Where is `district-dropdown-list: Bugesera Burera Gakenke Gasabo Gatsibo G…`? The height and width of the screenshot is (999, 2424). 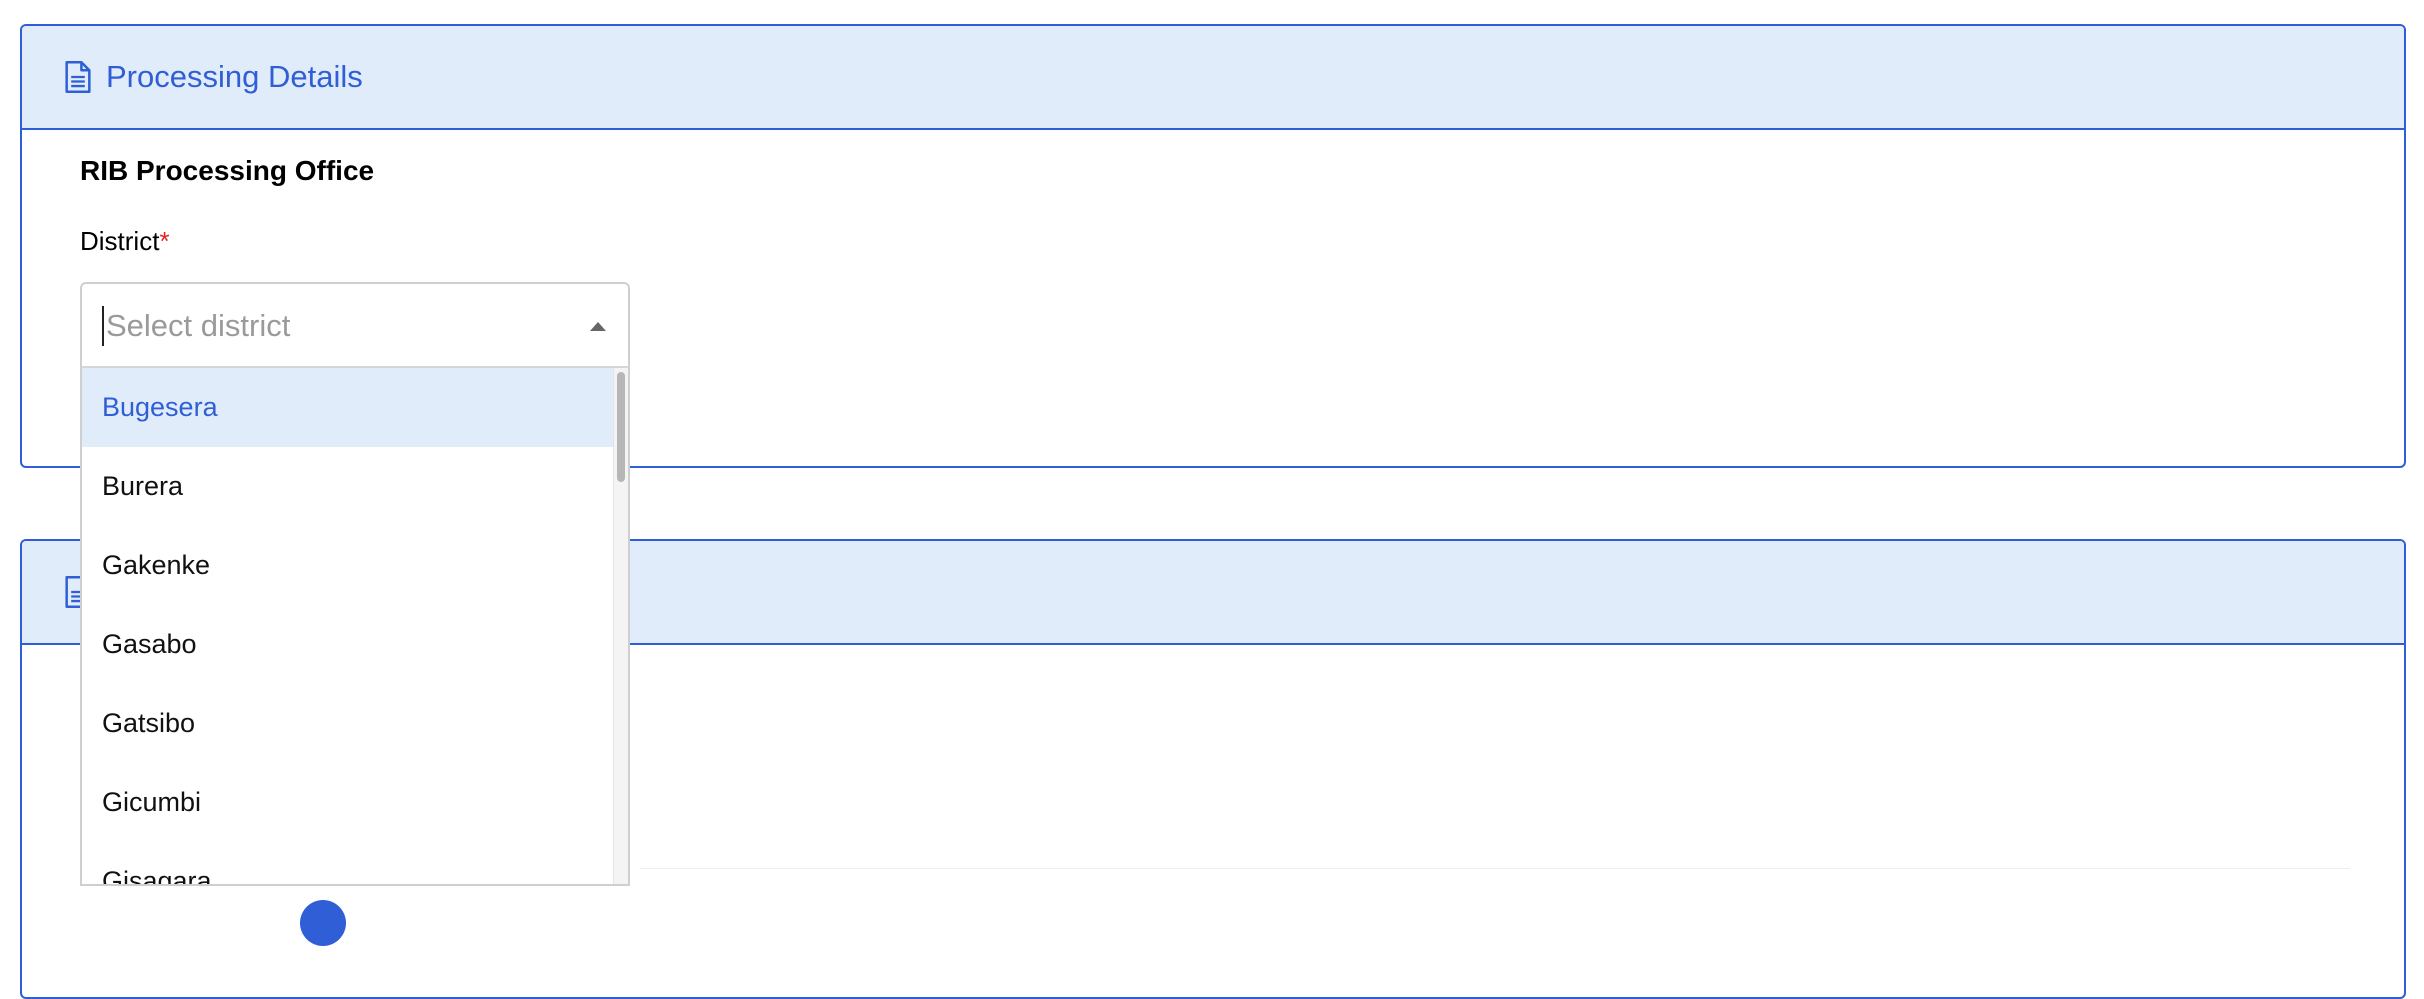 district-dropdown-list: Bugesera Burera Gakenke Gasabo Gatsibo G… is located at coordinates (355, 626).